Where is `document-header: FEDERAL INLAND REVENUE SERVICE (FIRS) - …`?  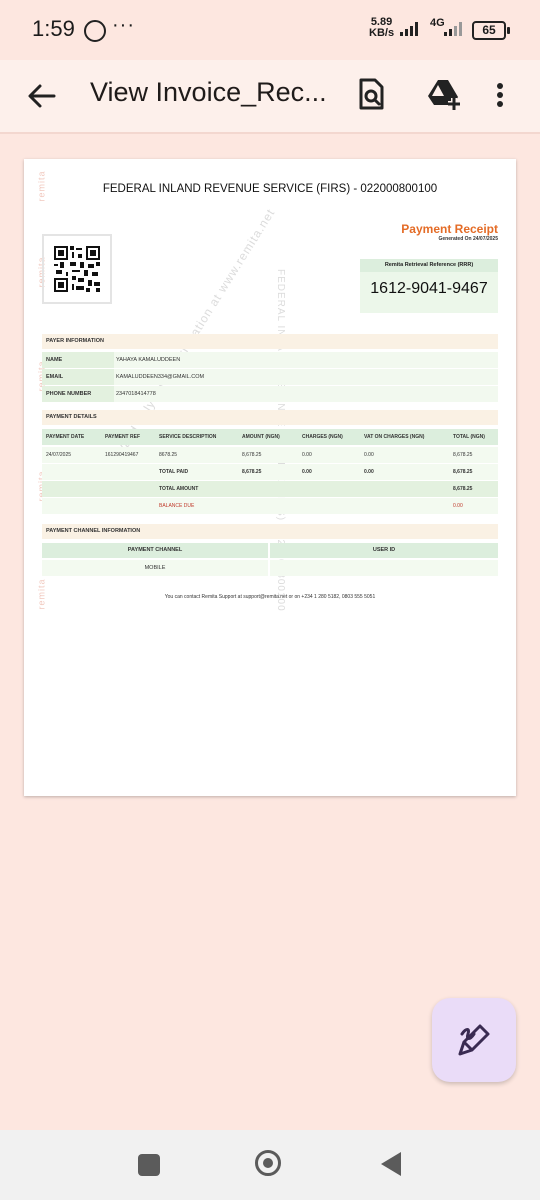
document-header: FEDERAL INLAND REVENUE SERVICE (FIRS) - … is located at coordinates (270, 189).